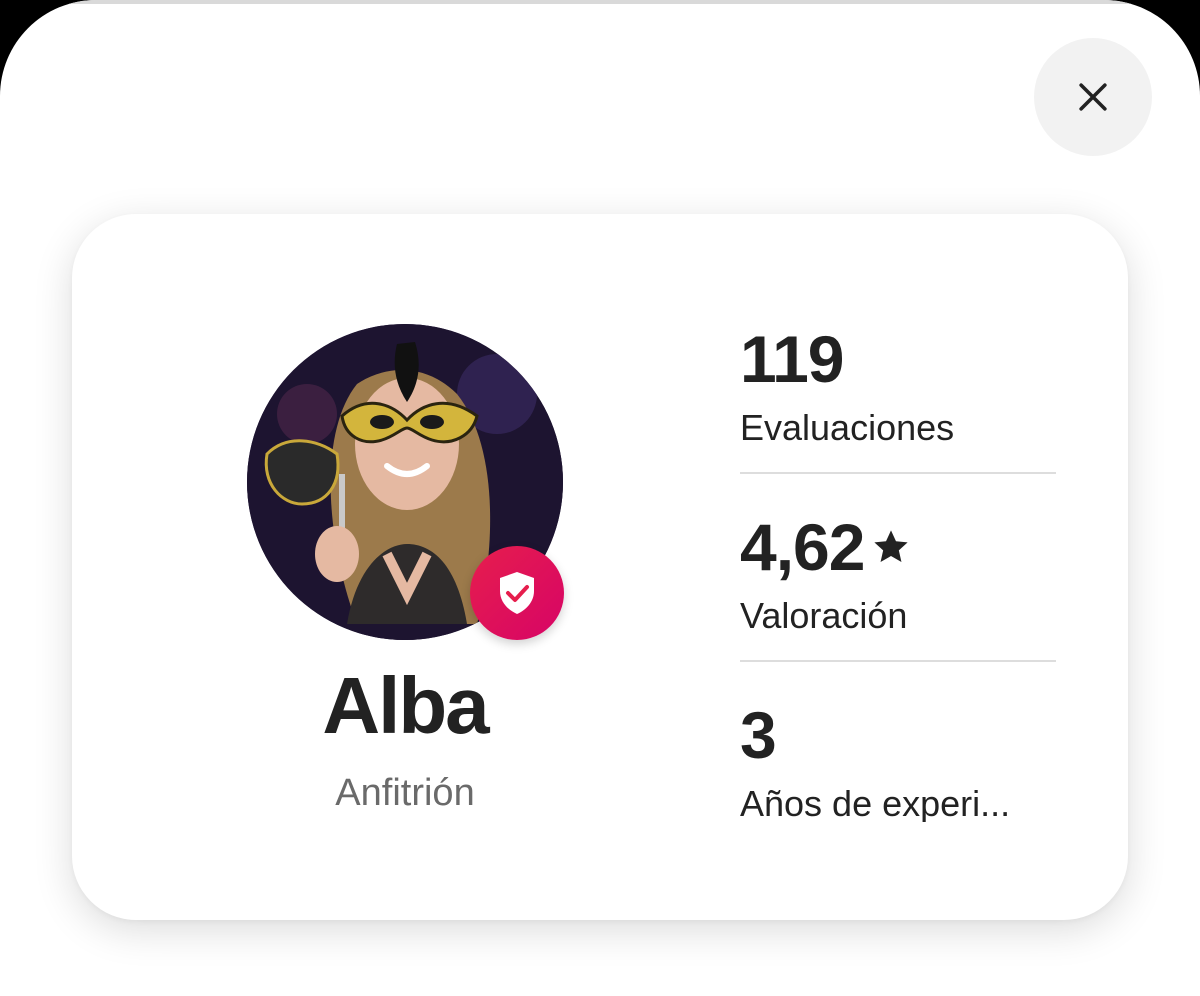  What do you see at coordinates (600, 2) in the screenshot?
I see `sheet-top-edge` at bounding box center [600, 2].